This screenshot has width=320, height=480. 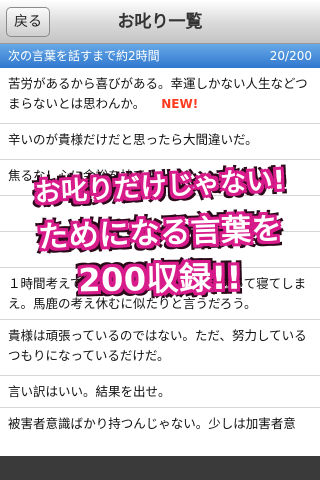 I want to click on list-item: 苦労があるから喜びがある。幸運しかない人生などつまらないとは思わんか。 NEW!, so click(x=160, y=96).